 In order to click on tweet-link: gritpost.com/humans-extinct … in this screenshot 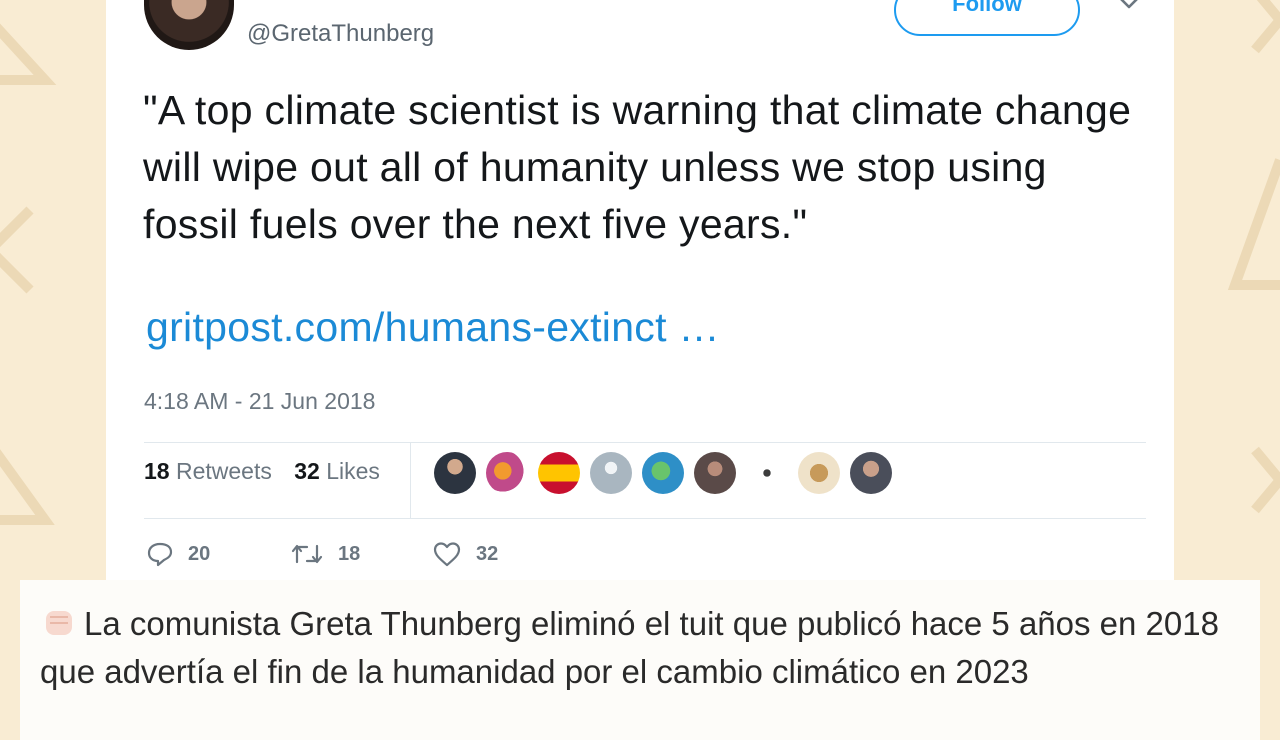, I will do `click(433, 327)`.